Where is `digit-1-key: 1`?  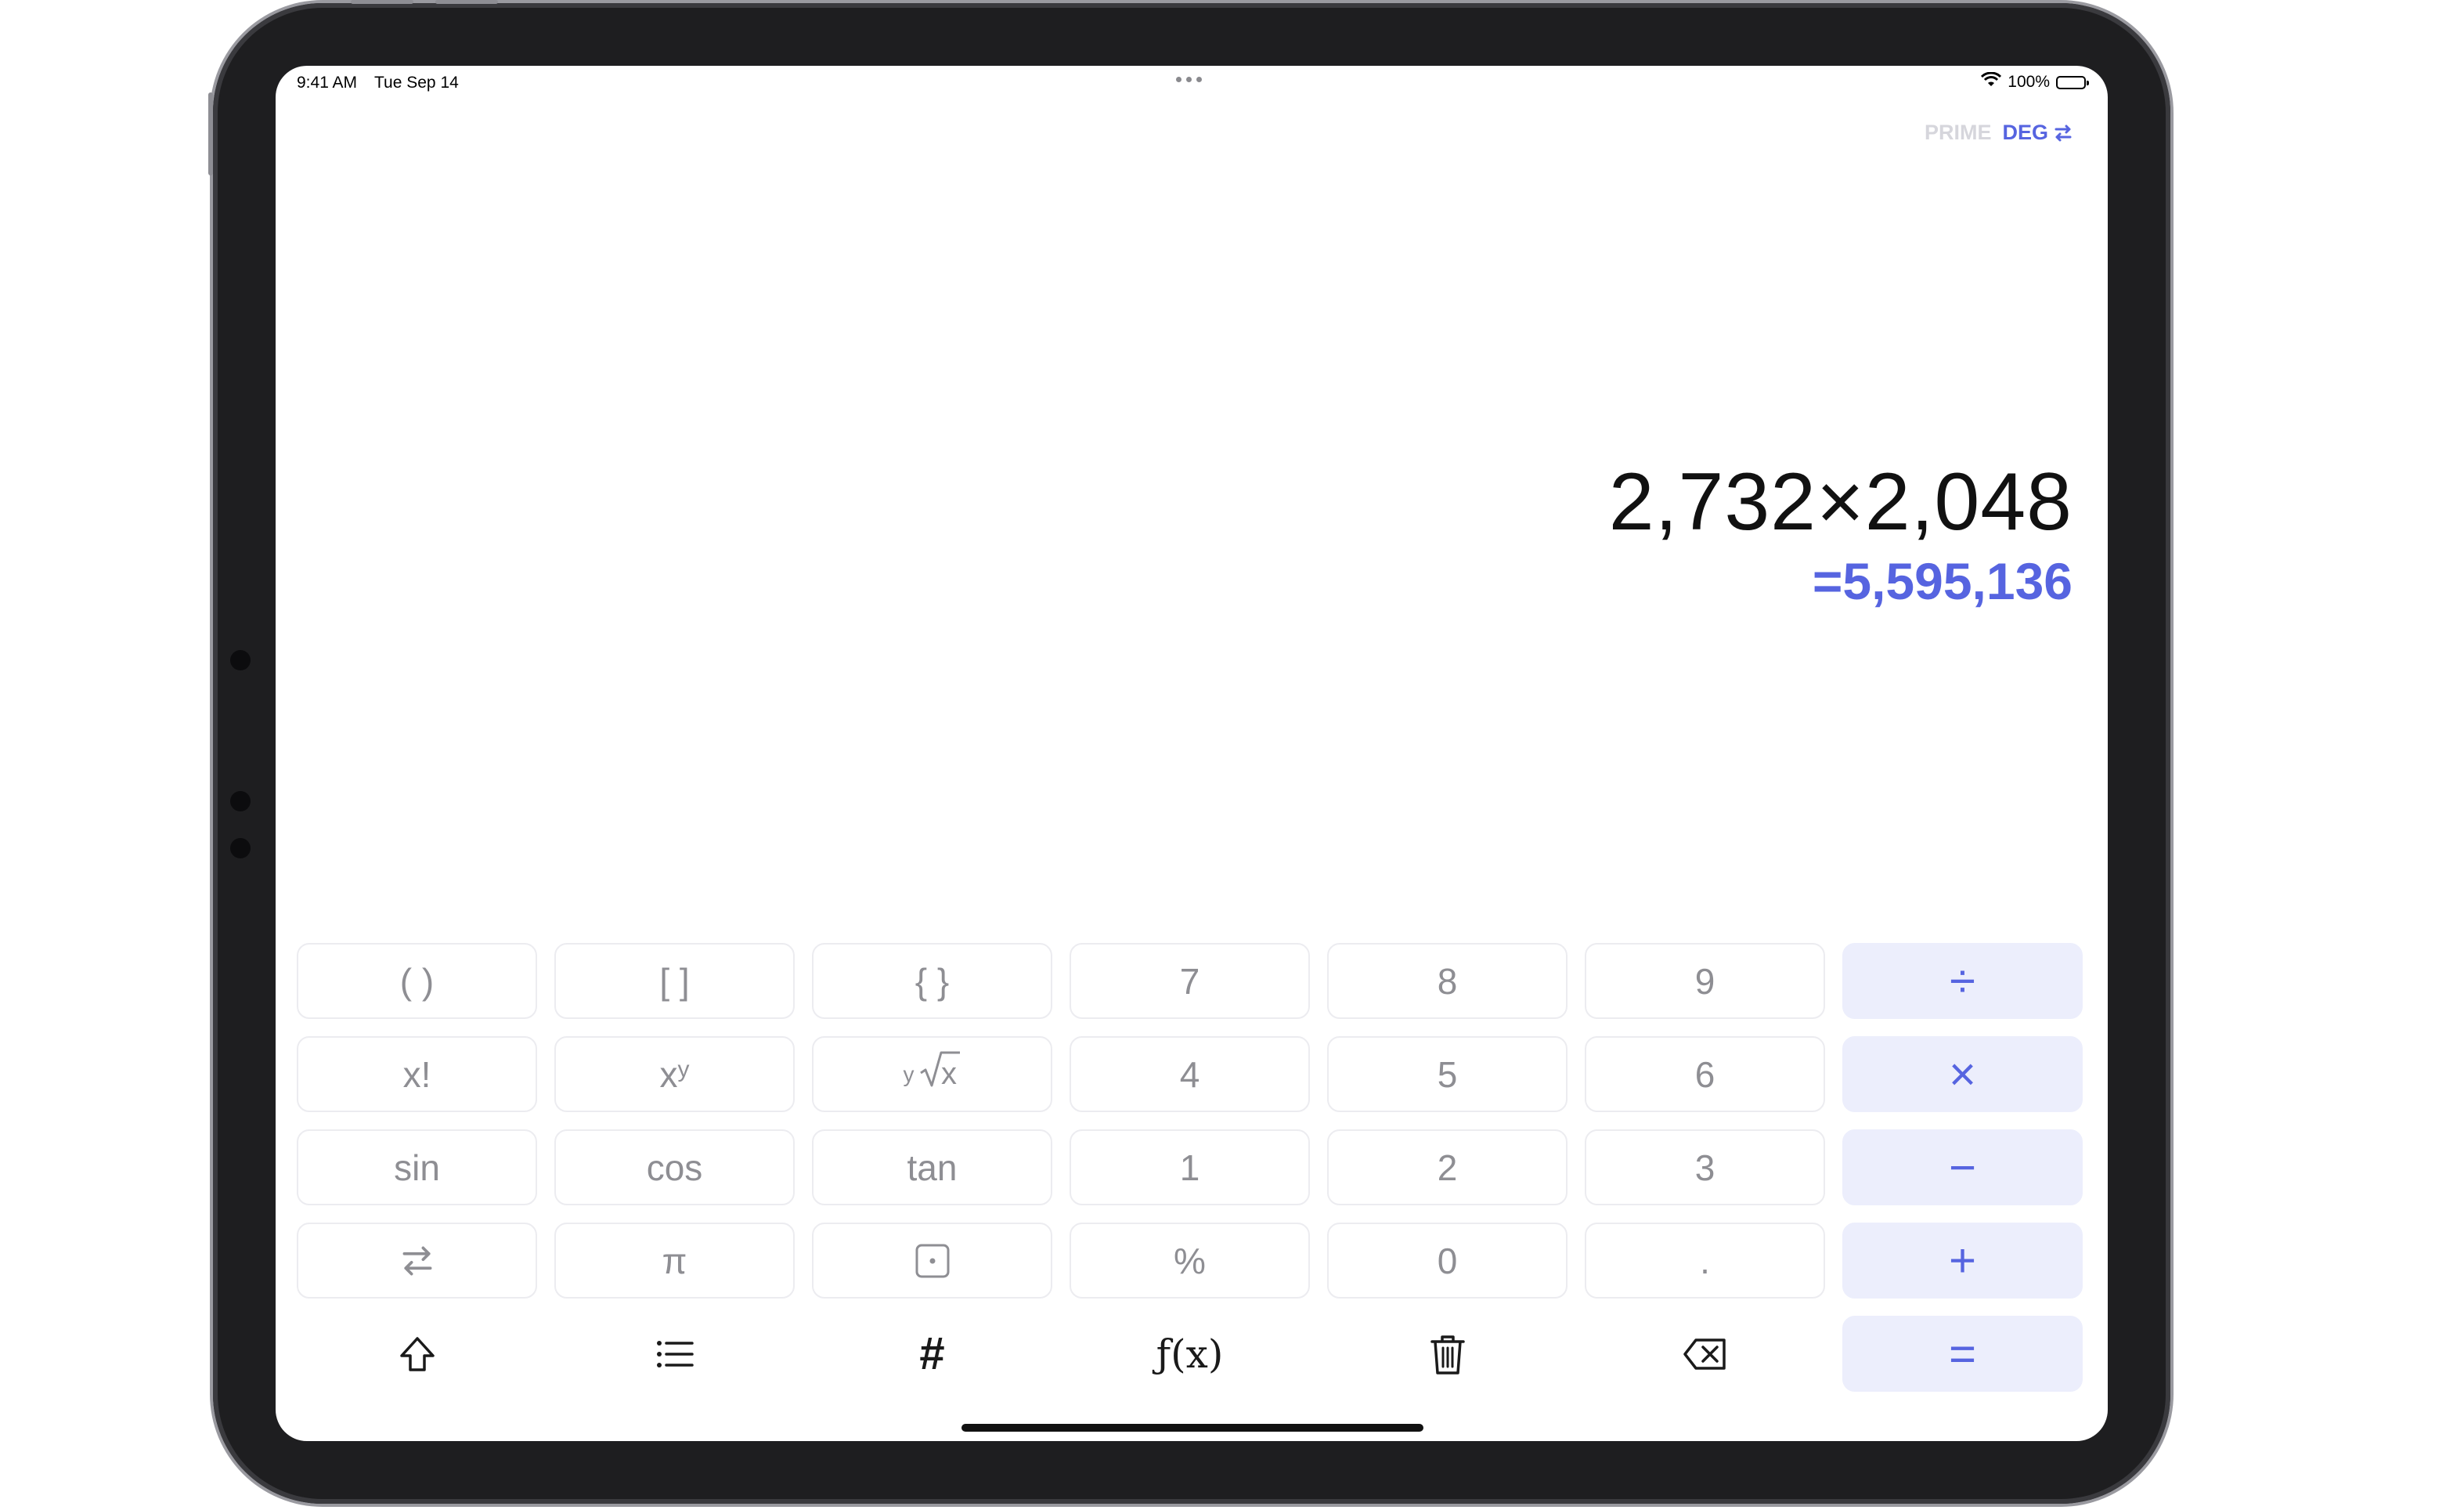 digit-1-key: 1 is located at coordinates (1190, 1167).